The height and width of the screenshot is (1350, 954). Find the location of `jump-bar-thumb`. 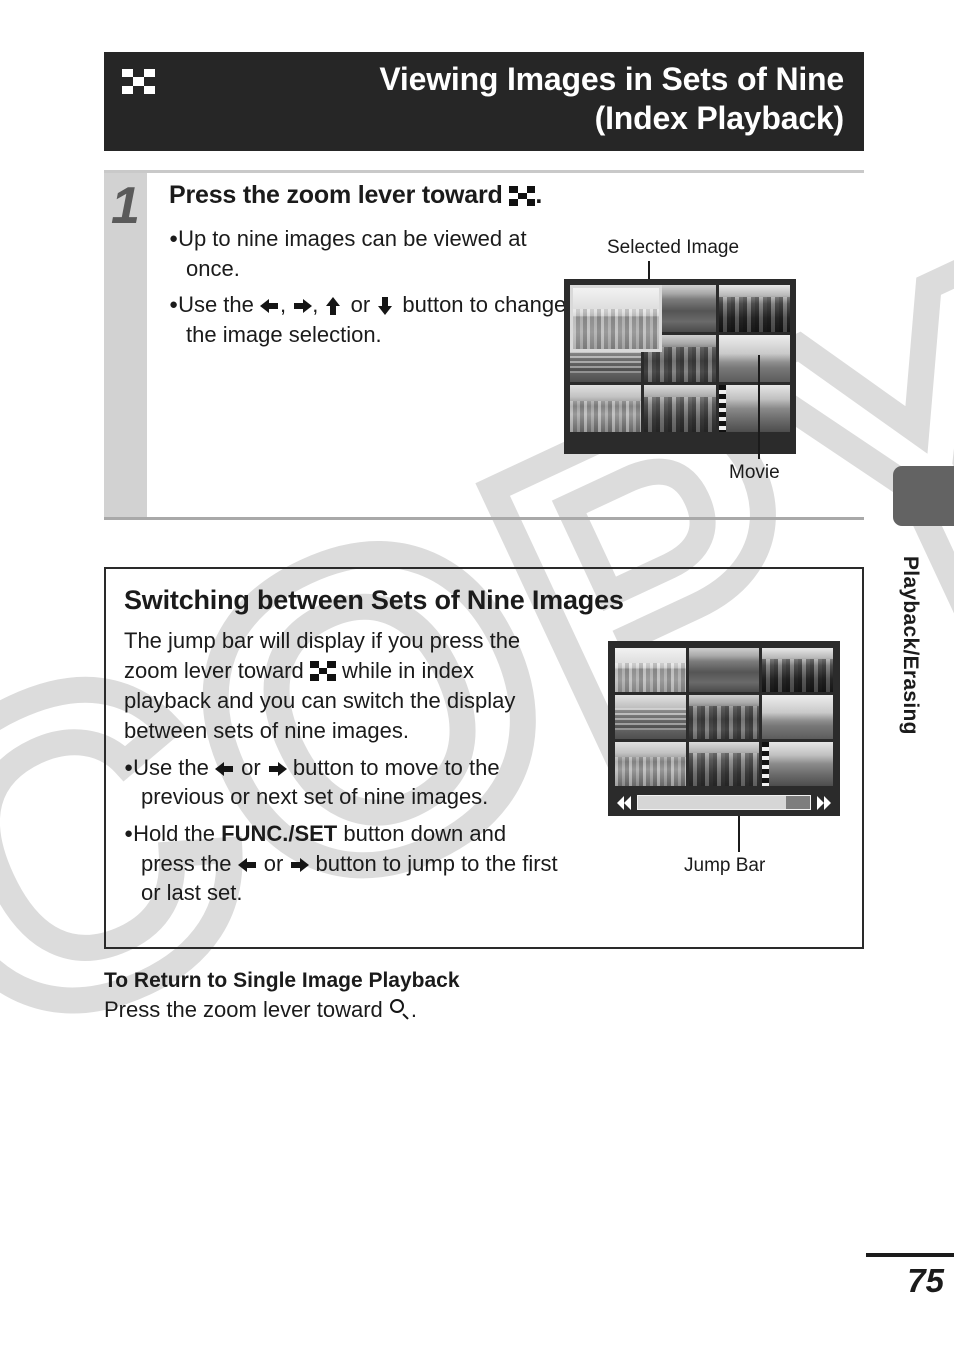

jump-bar-thumb is located at coordinates (797, 802).